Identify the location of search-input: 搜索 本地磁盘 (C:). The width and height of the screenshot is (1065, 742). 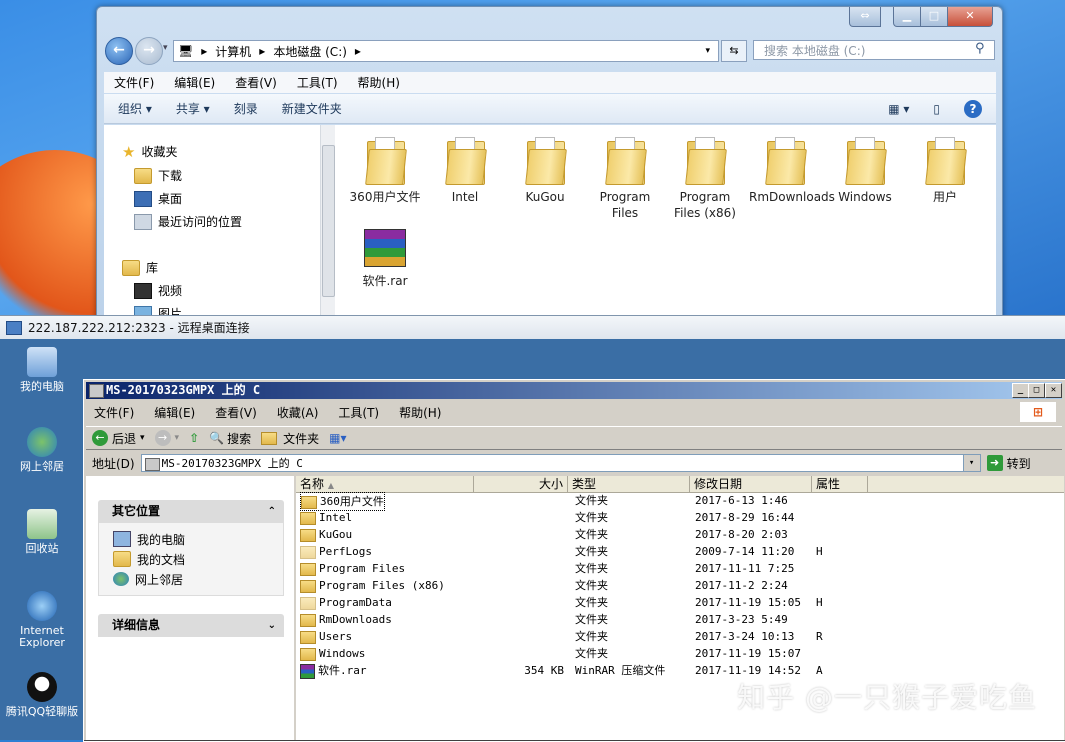
(874, 50).